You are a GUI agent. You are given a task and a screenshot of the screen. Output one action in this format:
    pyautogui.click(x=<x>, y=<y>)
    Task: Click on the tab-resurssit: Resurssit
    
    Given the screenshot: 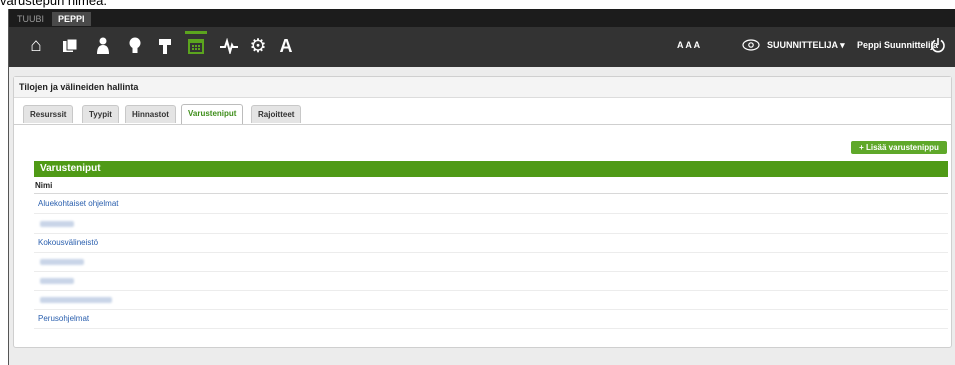 What is the action you would take?
    pyautogui.click(x=48, y=114)
    